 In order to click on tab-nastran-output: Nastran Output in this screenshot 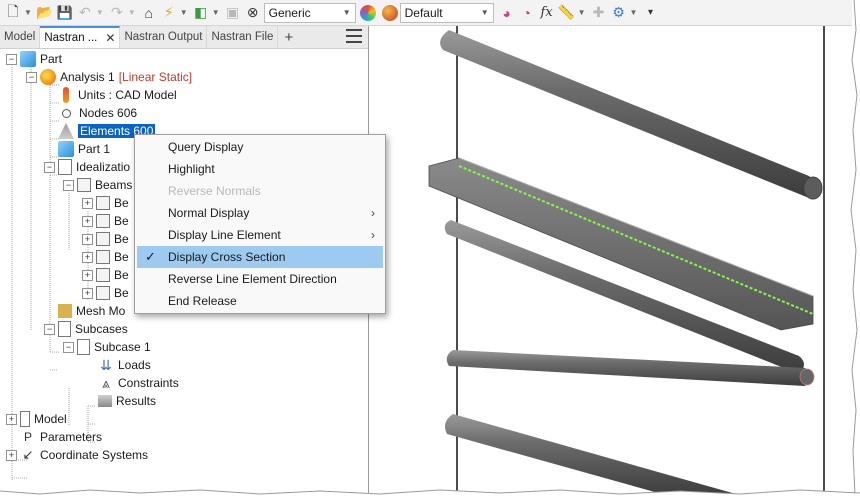, I will do `click(164, 37)`.